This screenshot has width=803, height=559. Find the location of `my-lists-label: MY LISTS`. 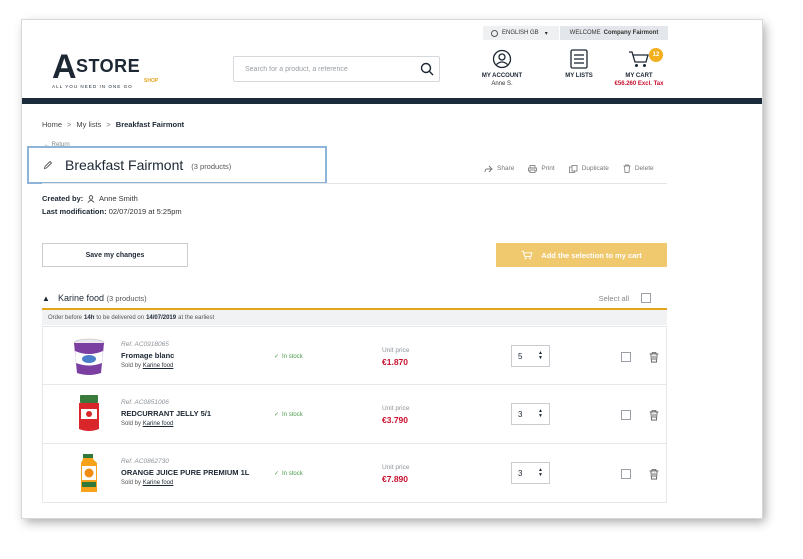

my-lists-label: MY LISTS is located at coordinates (579, 76).